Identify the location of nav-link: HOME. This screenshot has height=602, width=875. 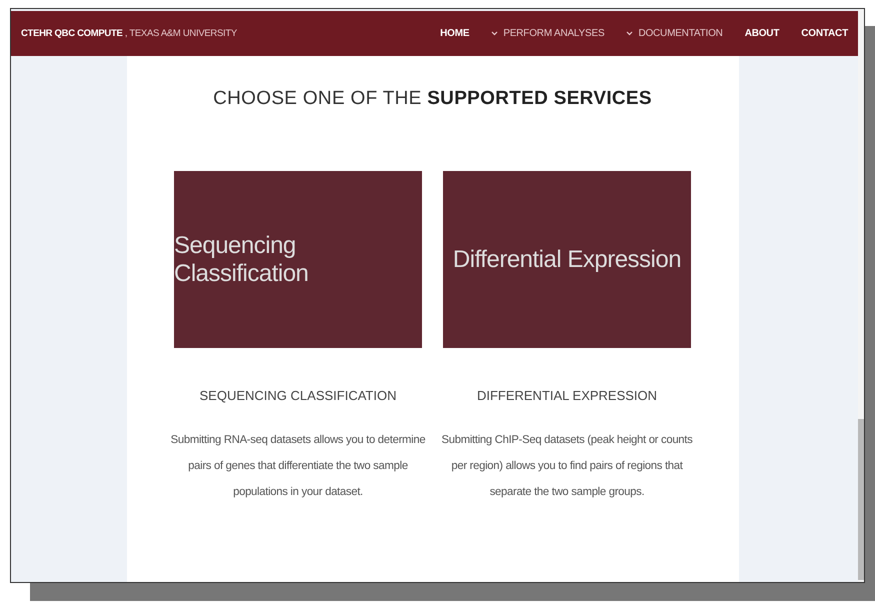
(455, 33).